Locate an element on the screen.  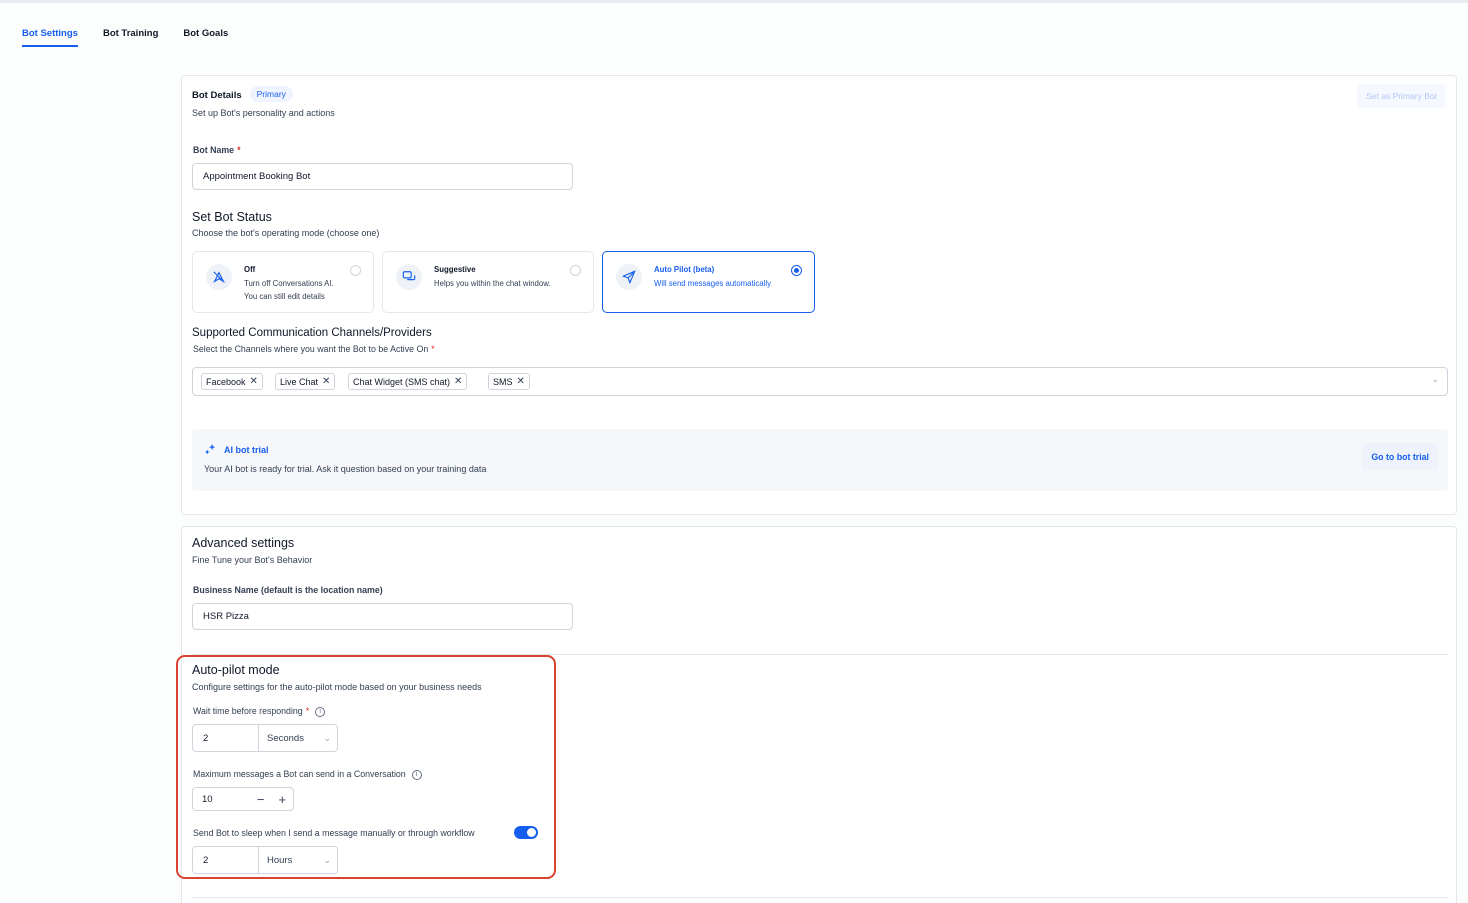
autopilot-highlight-box is located at coordinates (366, 767).